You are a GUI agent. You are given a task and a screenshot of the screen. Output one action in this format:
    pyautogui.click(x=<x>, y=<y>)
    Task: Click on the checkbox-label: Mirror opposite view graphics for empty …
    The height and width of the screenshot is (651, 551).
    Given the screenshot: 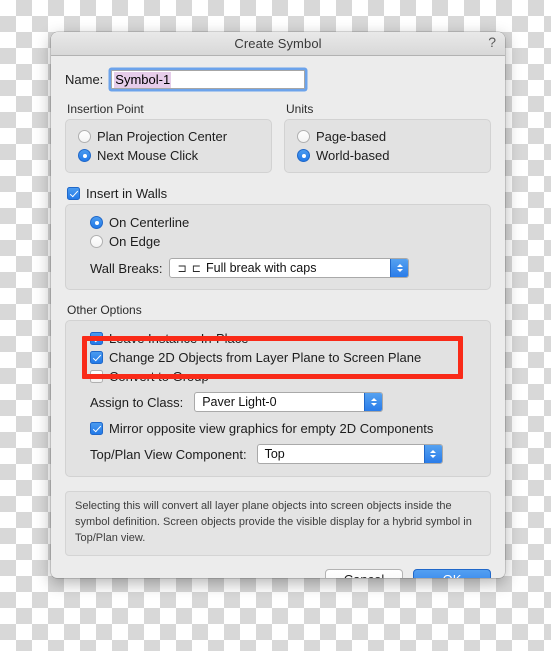 What is the action you would take?
    pyautogui.click(x=271, y=428)
    